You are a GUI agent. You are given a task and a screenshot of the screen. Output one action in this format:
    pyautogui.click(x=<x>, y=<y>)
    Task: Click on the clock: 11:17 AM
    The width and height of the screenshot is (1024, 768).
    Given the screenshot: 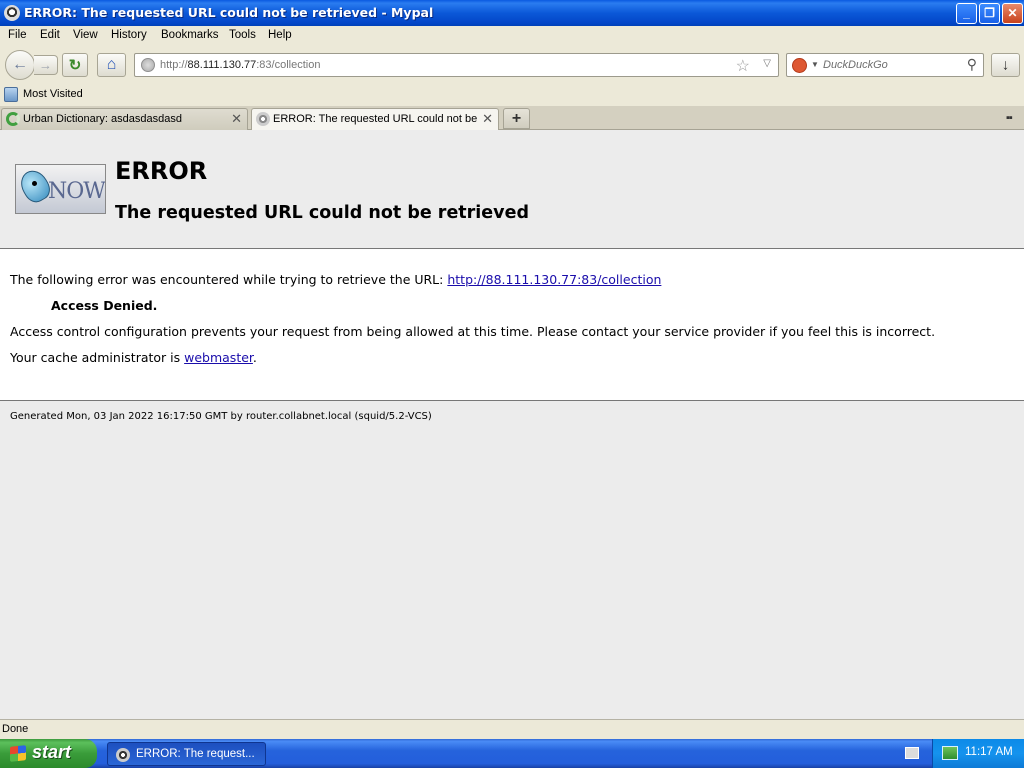 What is the action you would take?
    pyautogui.click(x=989, y=752)
    